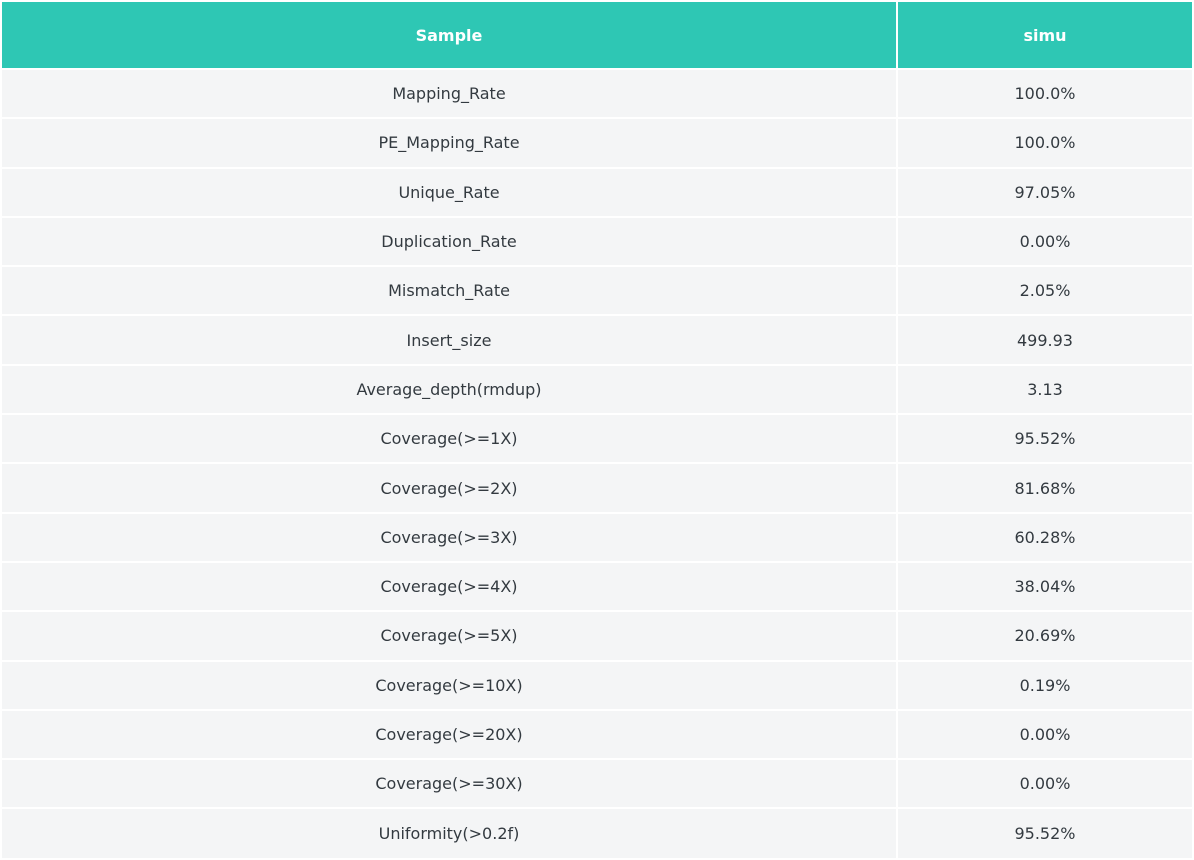  I want to click on metric-value-cell: 20.69%, so click(1044, 635).